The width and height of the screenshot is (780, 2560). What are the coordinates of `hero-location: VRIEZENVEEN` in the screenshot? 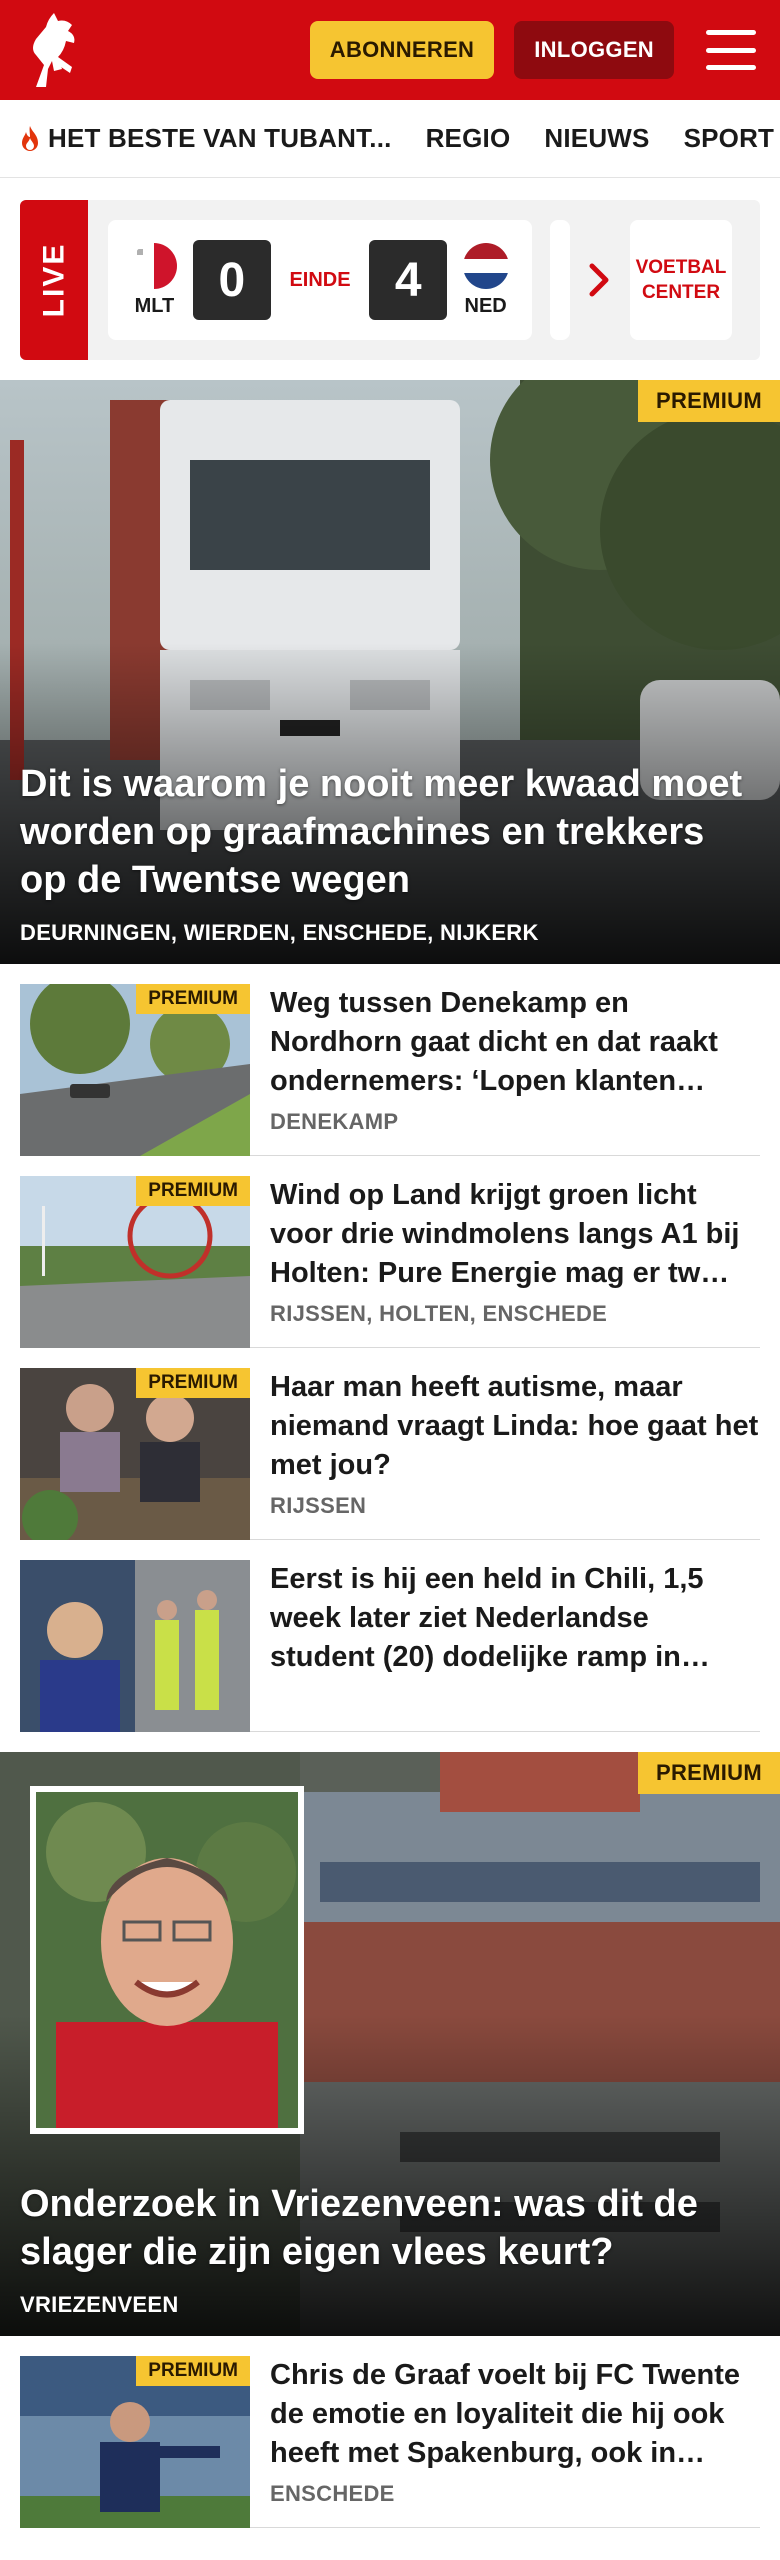 It's located at (99, 2304).